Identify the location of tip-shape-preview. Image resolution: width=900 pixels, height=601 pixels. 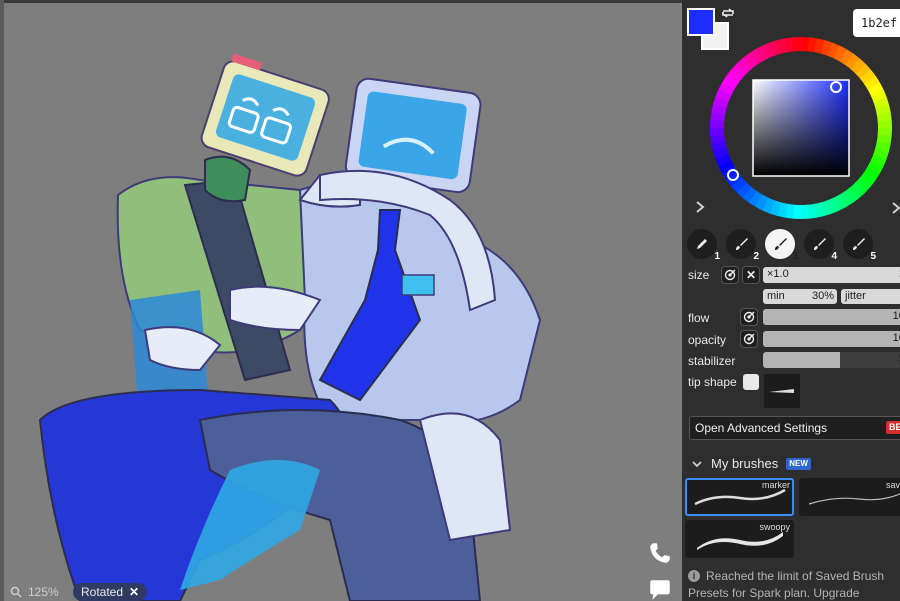
(782, 391).